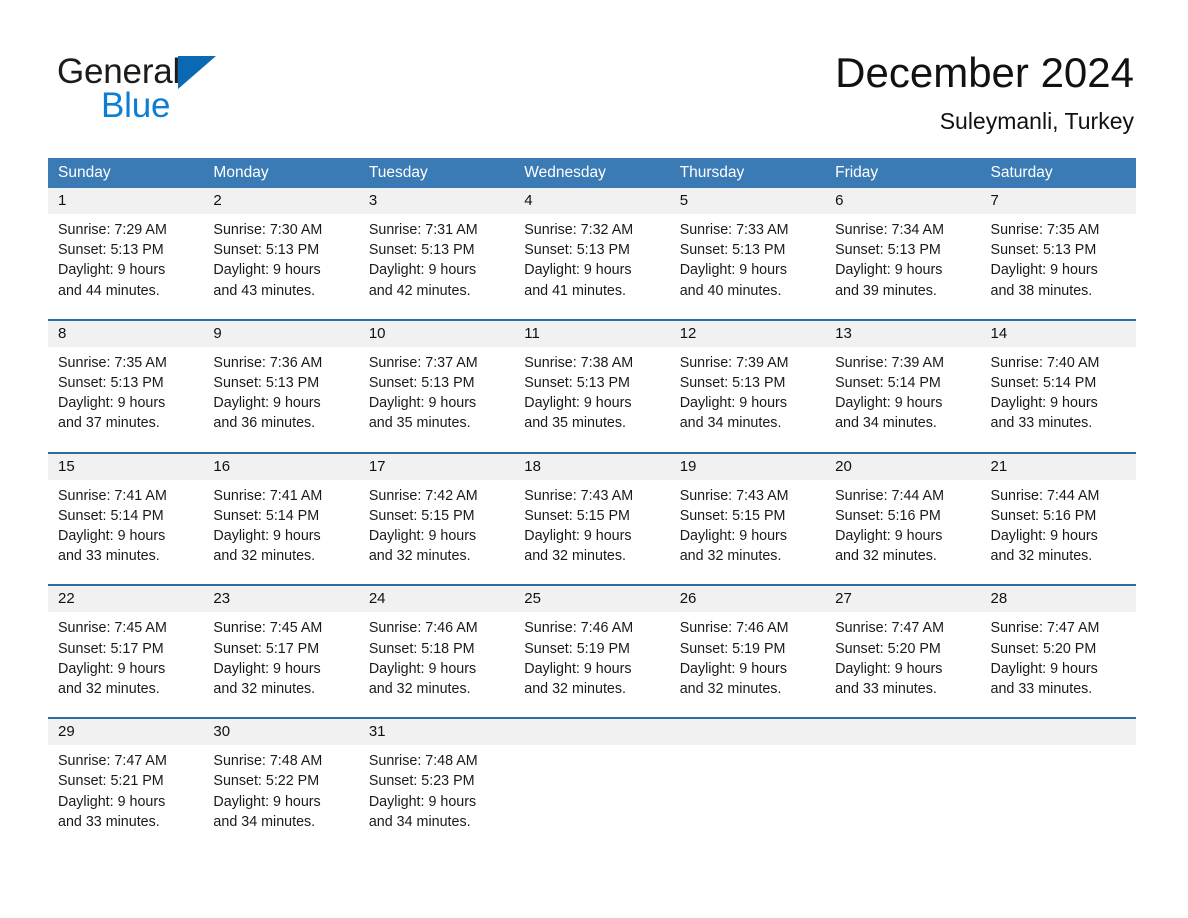 The image size is (1188, 918). Describe the element at coordinates (421, 781) in the screenshot. I see `sunset-text: Sunset: 5:23 PM` at that location.